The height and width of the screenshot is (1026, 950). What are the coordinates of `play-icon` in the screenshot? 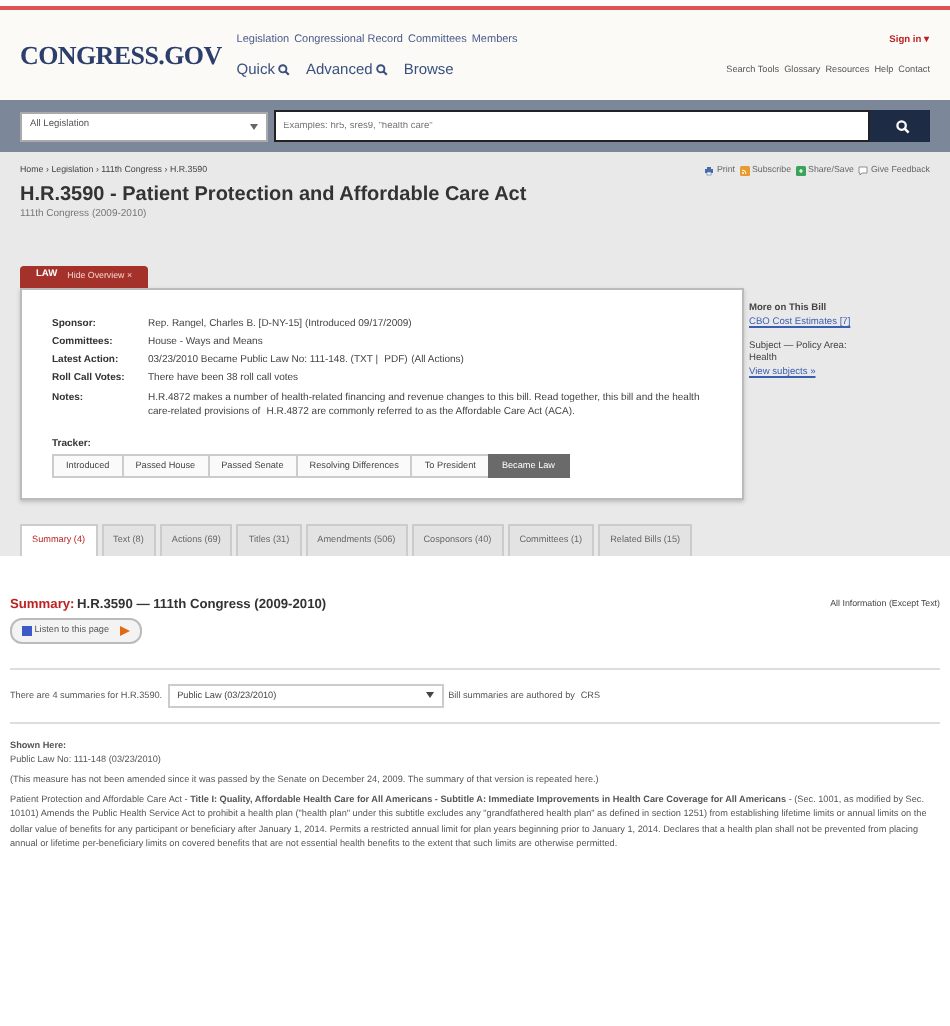 It's located at (124, 631).